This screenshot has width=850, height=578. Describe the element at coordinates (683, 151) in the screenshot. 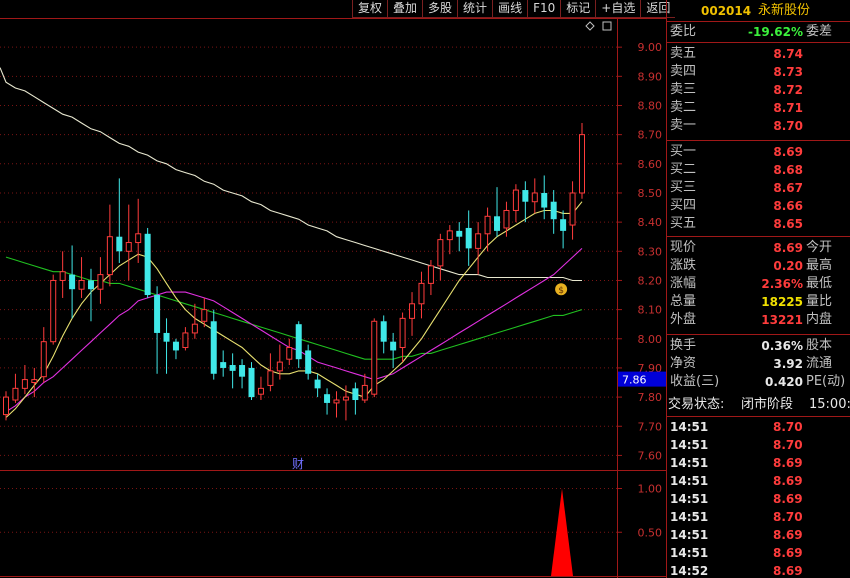

I see `buy-level-label: 买一` at that location.